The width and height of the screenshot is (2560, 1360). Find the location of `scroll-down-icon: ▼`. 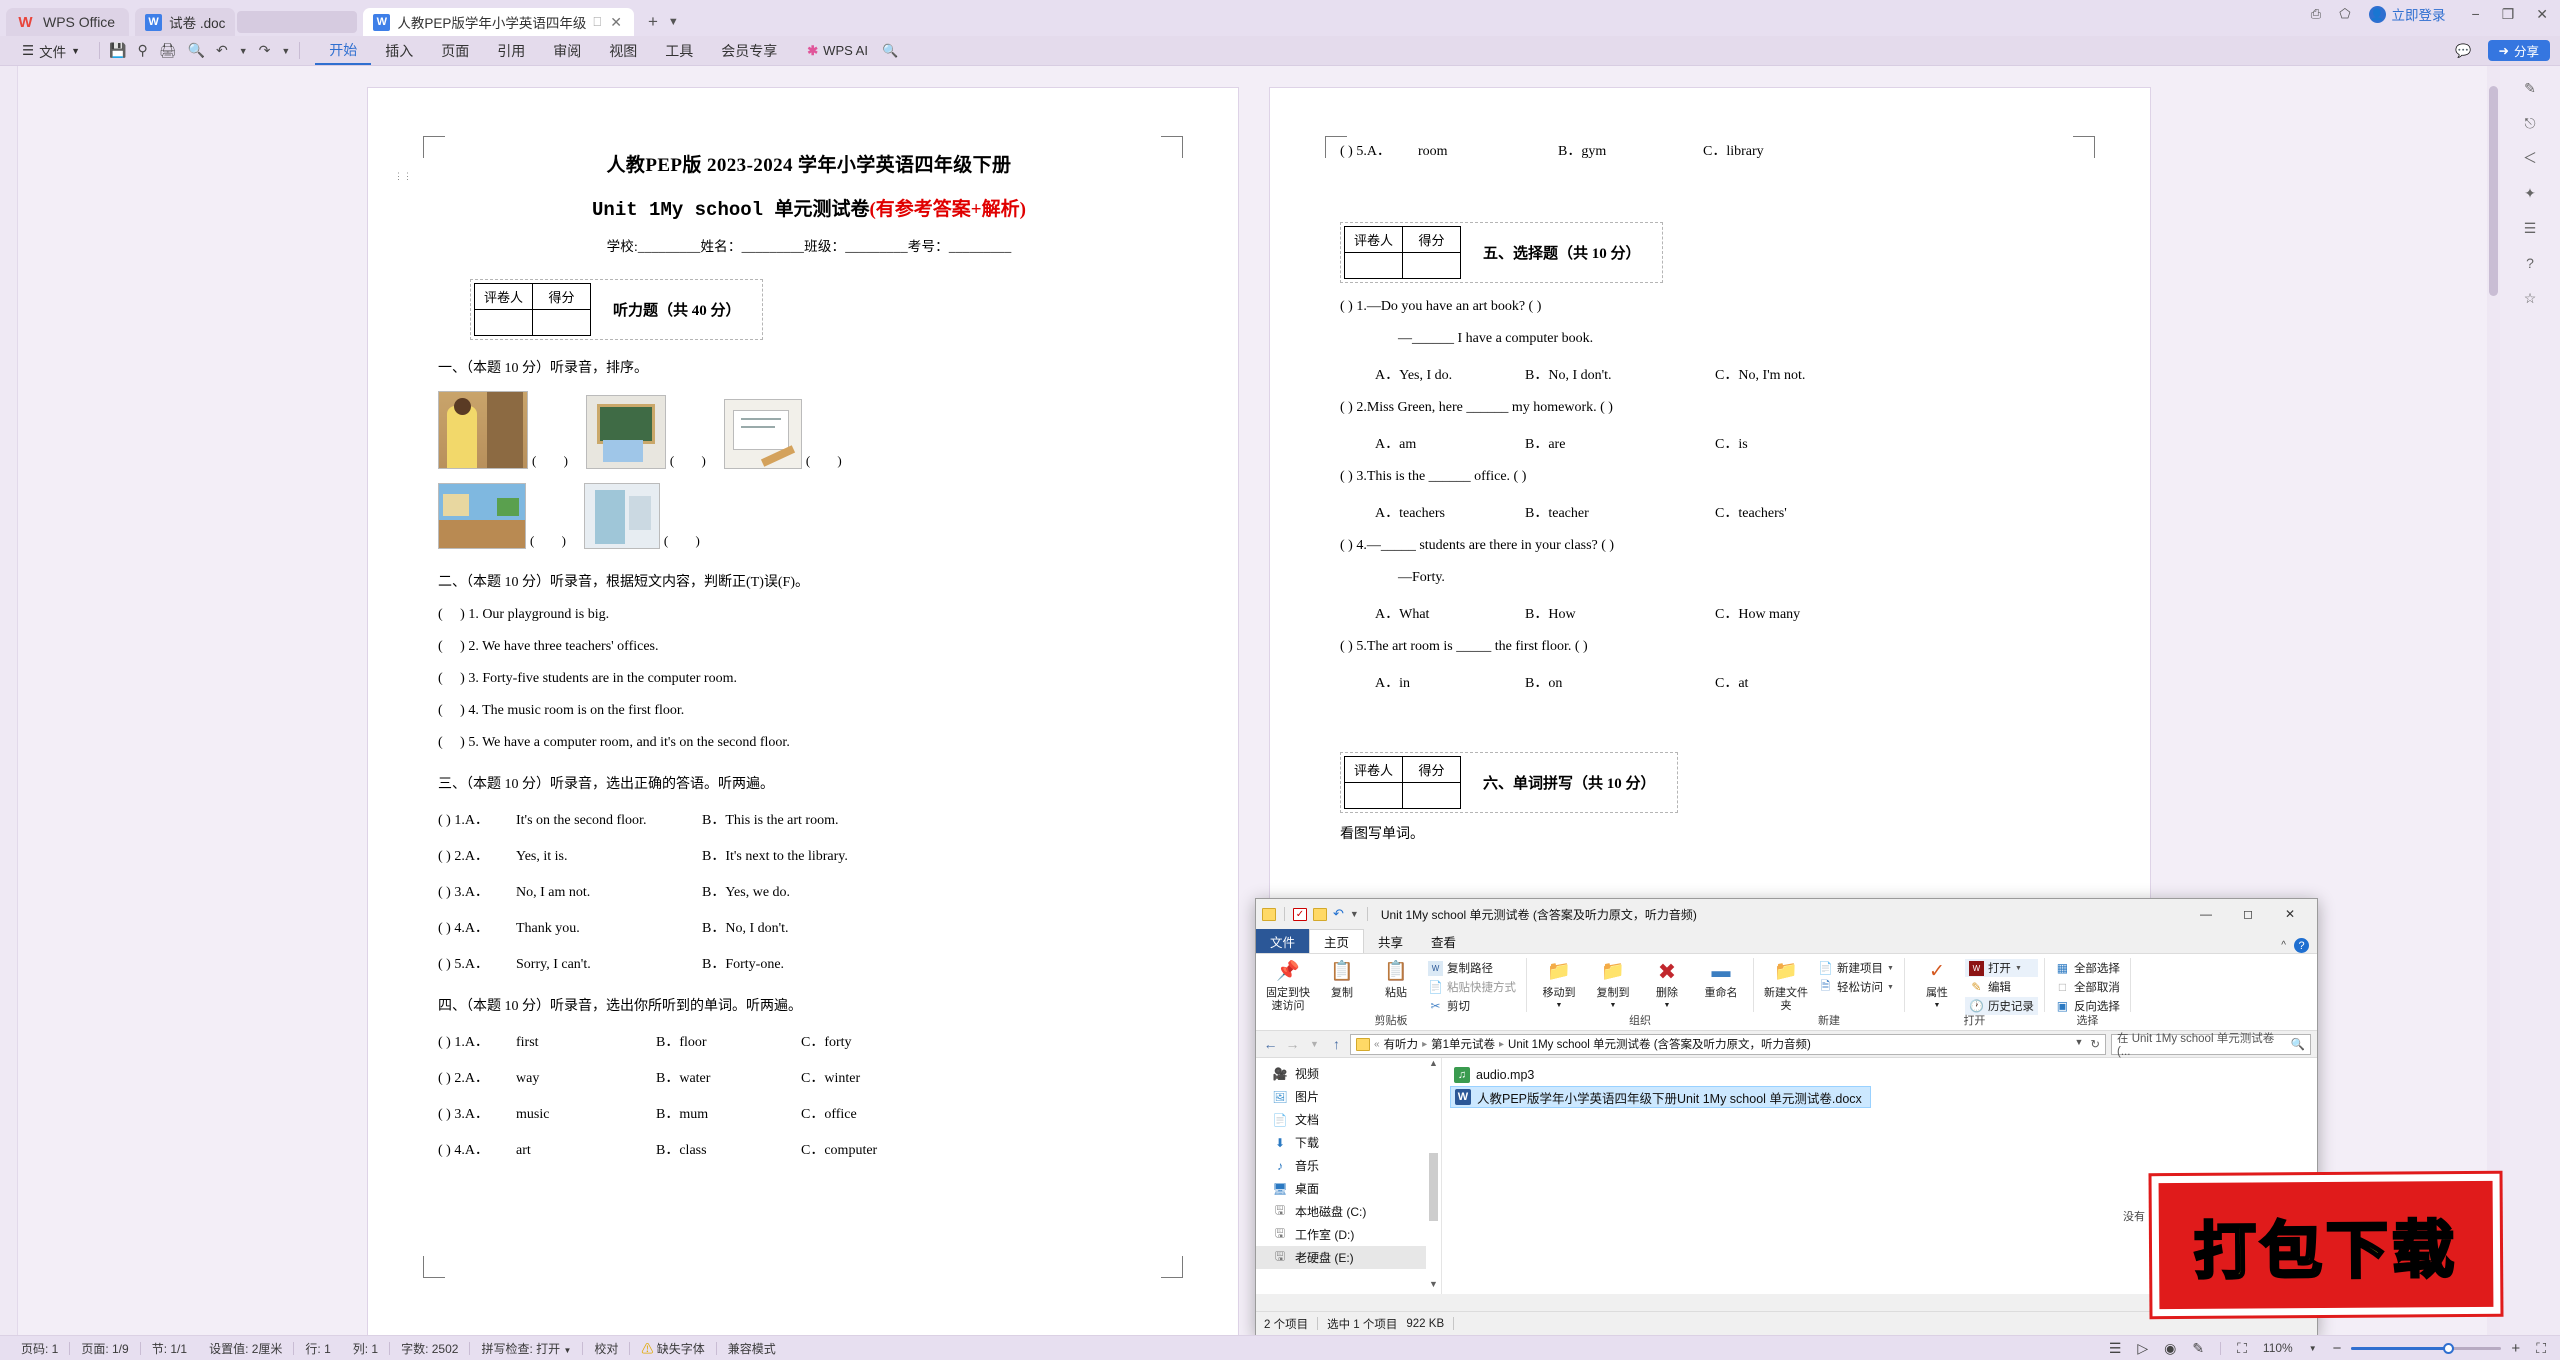

scroll-down-icon: ▼ is located at coordinates (1433, 1286).